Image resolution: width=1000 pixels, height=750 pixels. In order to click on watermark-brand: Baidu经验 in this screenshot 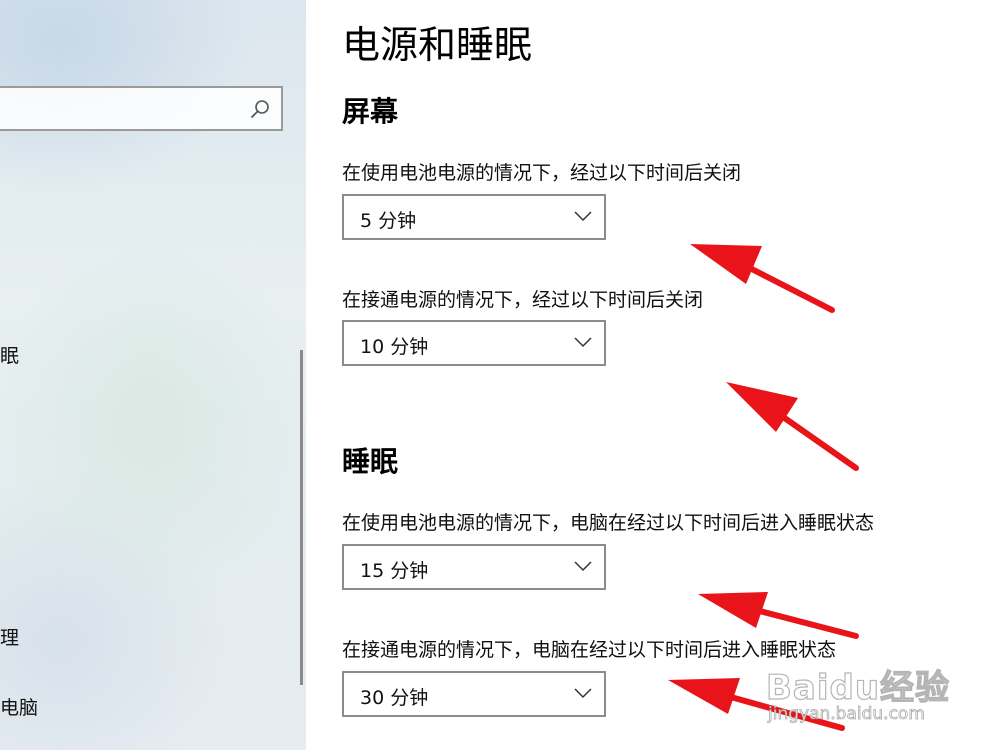, I will do `click(858, 687)`.